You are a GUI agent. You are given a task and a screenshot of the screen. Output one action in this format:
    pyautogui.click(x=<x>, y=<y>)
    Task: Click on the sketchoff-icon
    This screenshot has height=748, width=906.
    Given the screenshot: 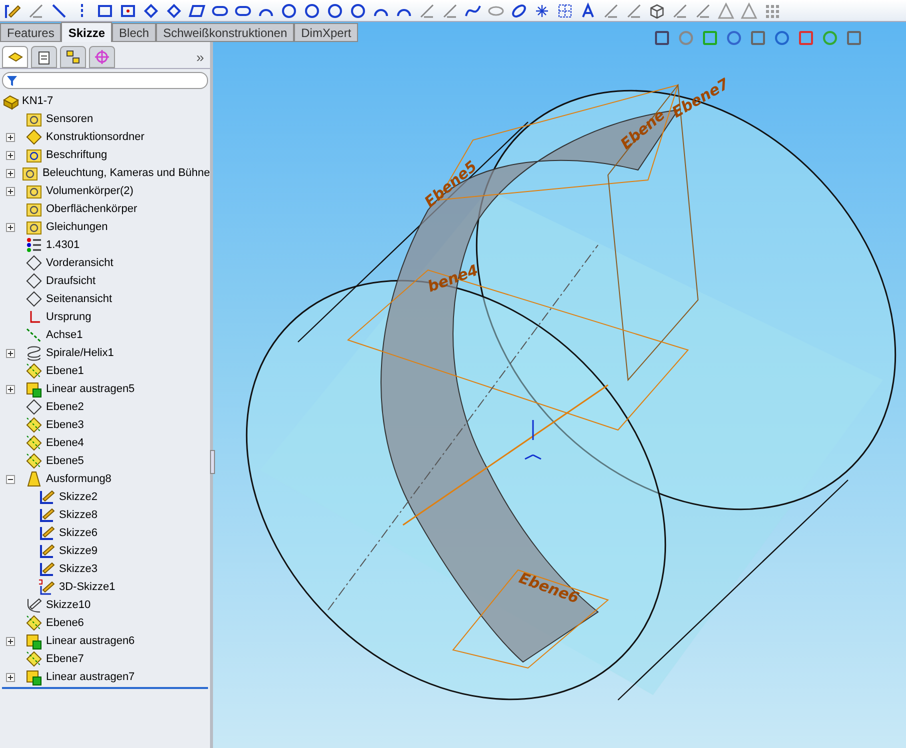 What is the action you would take?
    pyautogui.click(x=34, y=605)
    